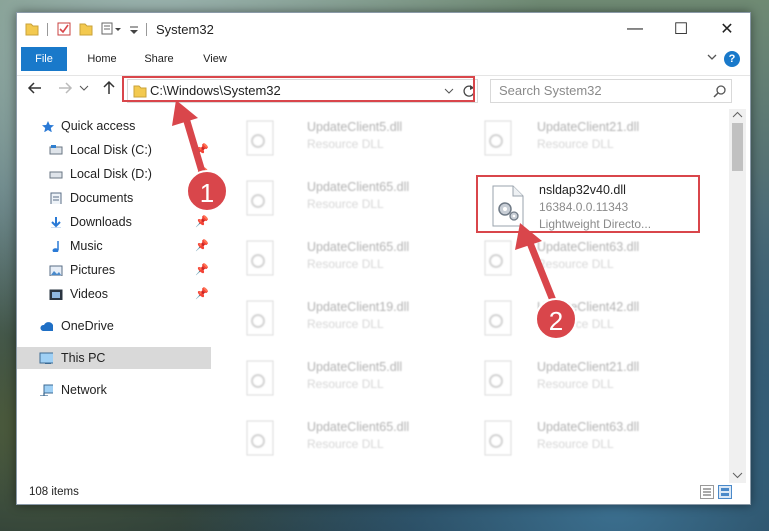  Describe the element at coordinates (727, 29) in the screenshot. I see `close-button: ✕` at that location.